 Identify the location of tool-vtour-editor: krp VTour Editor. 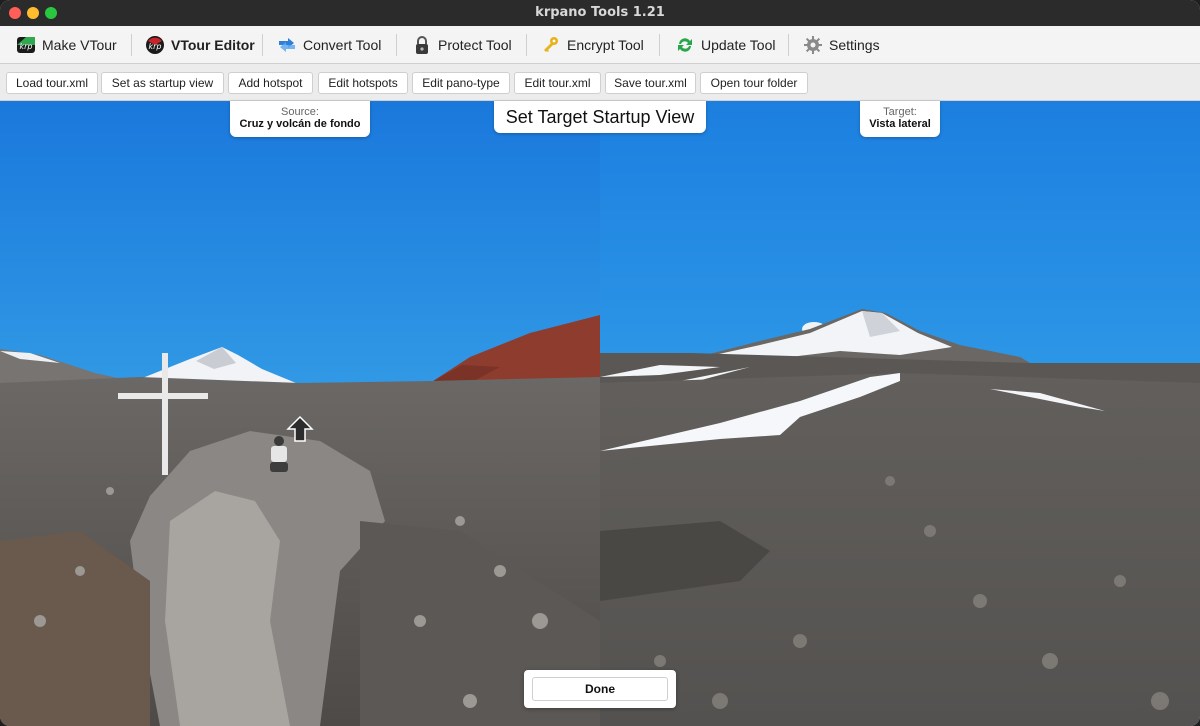
(200, 45).